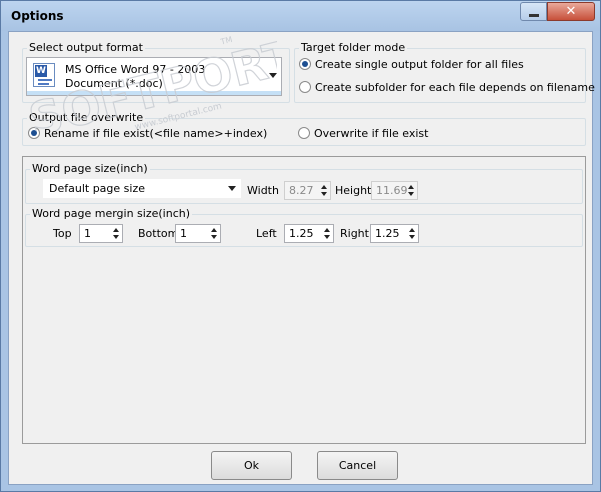 The height and width of the screenshot is (492, 601). I want to click on left-margin-label: Left, so click(266, 233).